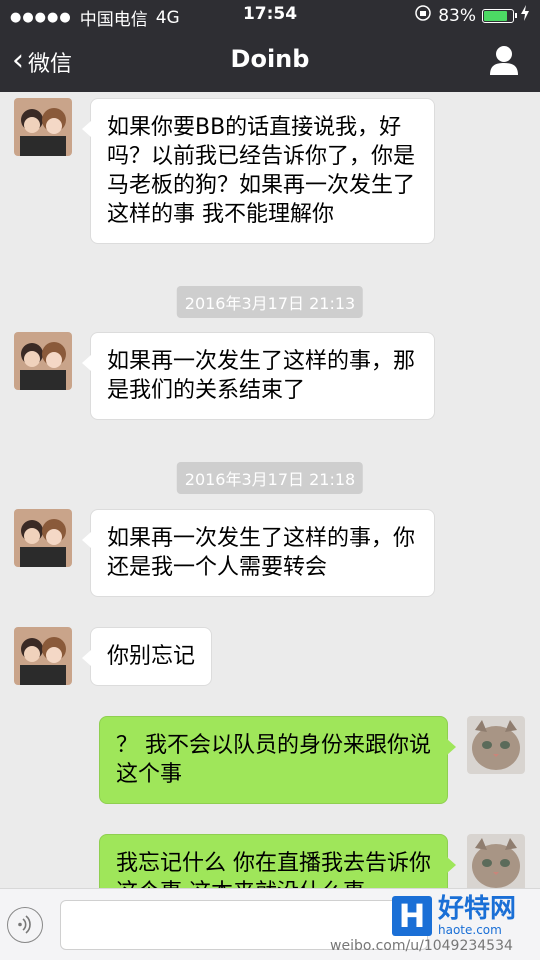 The height and width of the screenshot is (960, 540). I want to click on message-bubble-outgoing: ？ 我不会以队员的身份来跟你说这个事, so click(277, 760).